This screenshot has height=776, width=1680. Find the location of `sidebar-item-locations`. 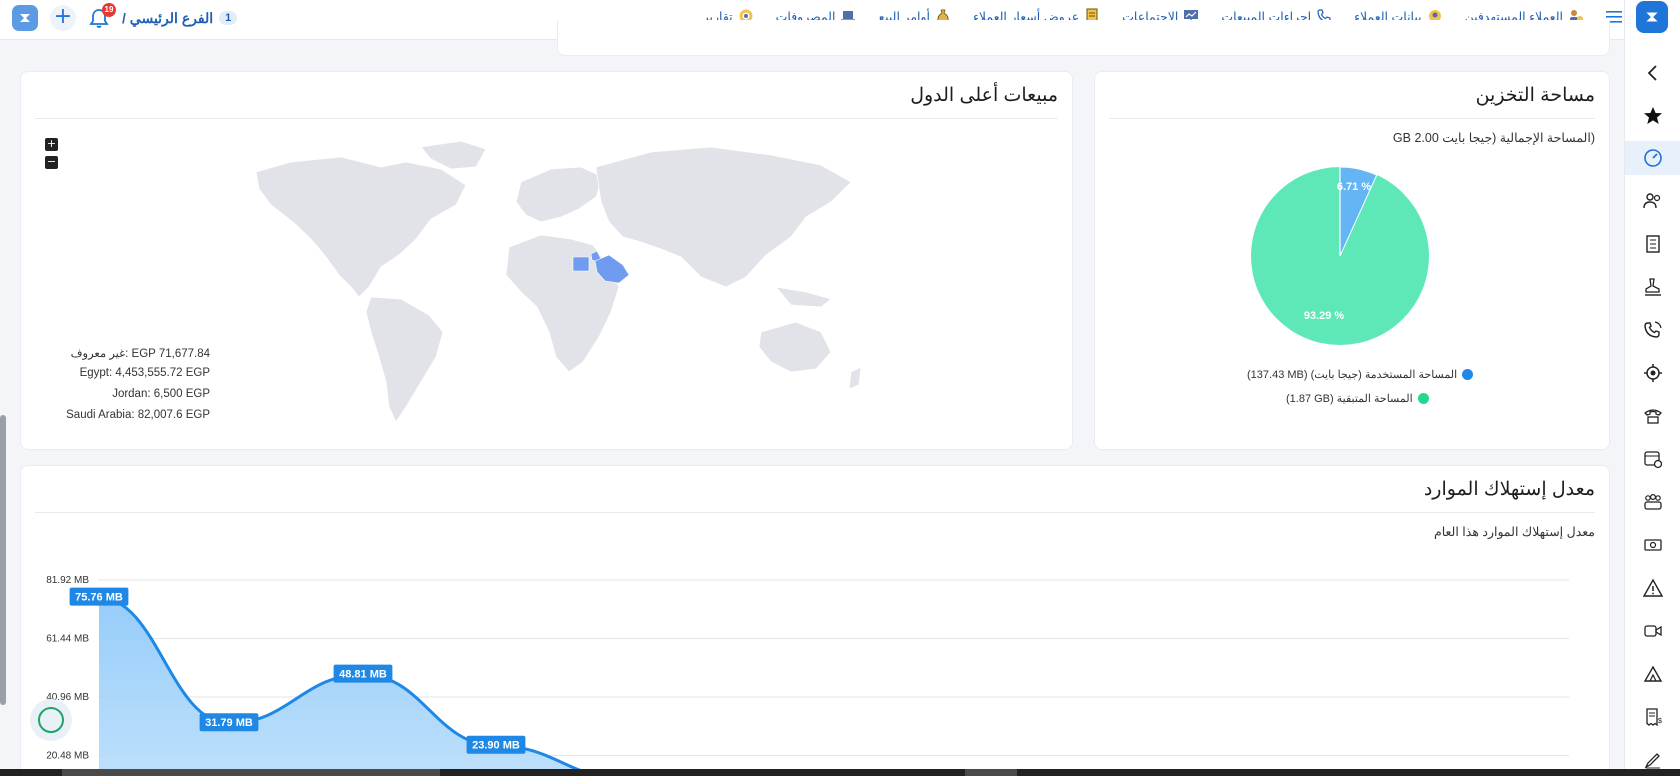

sidebar-item-locations is located at coordinates (1652, 373).